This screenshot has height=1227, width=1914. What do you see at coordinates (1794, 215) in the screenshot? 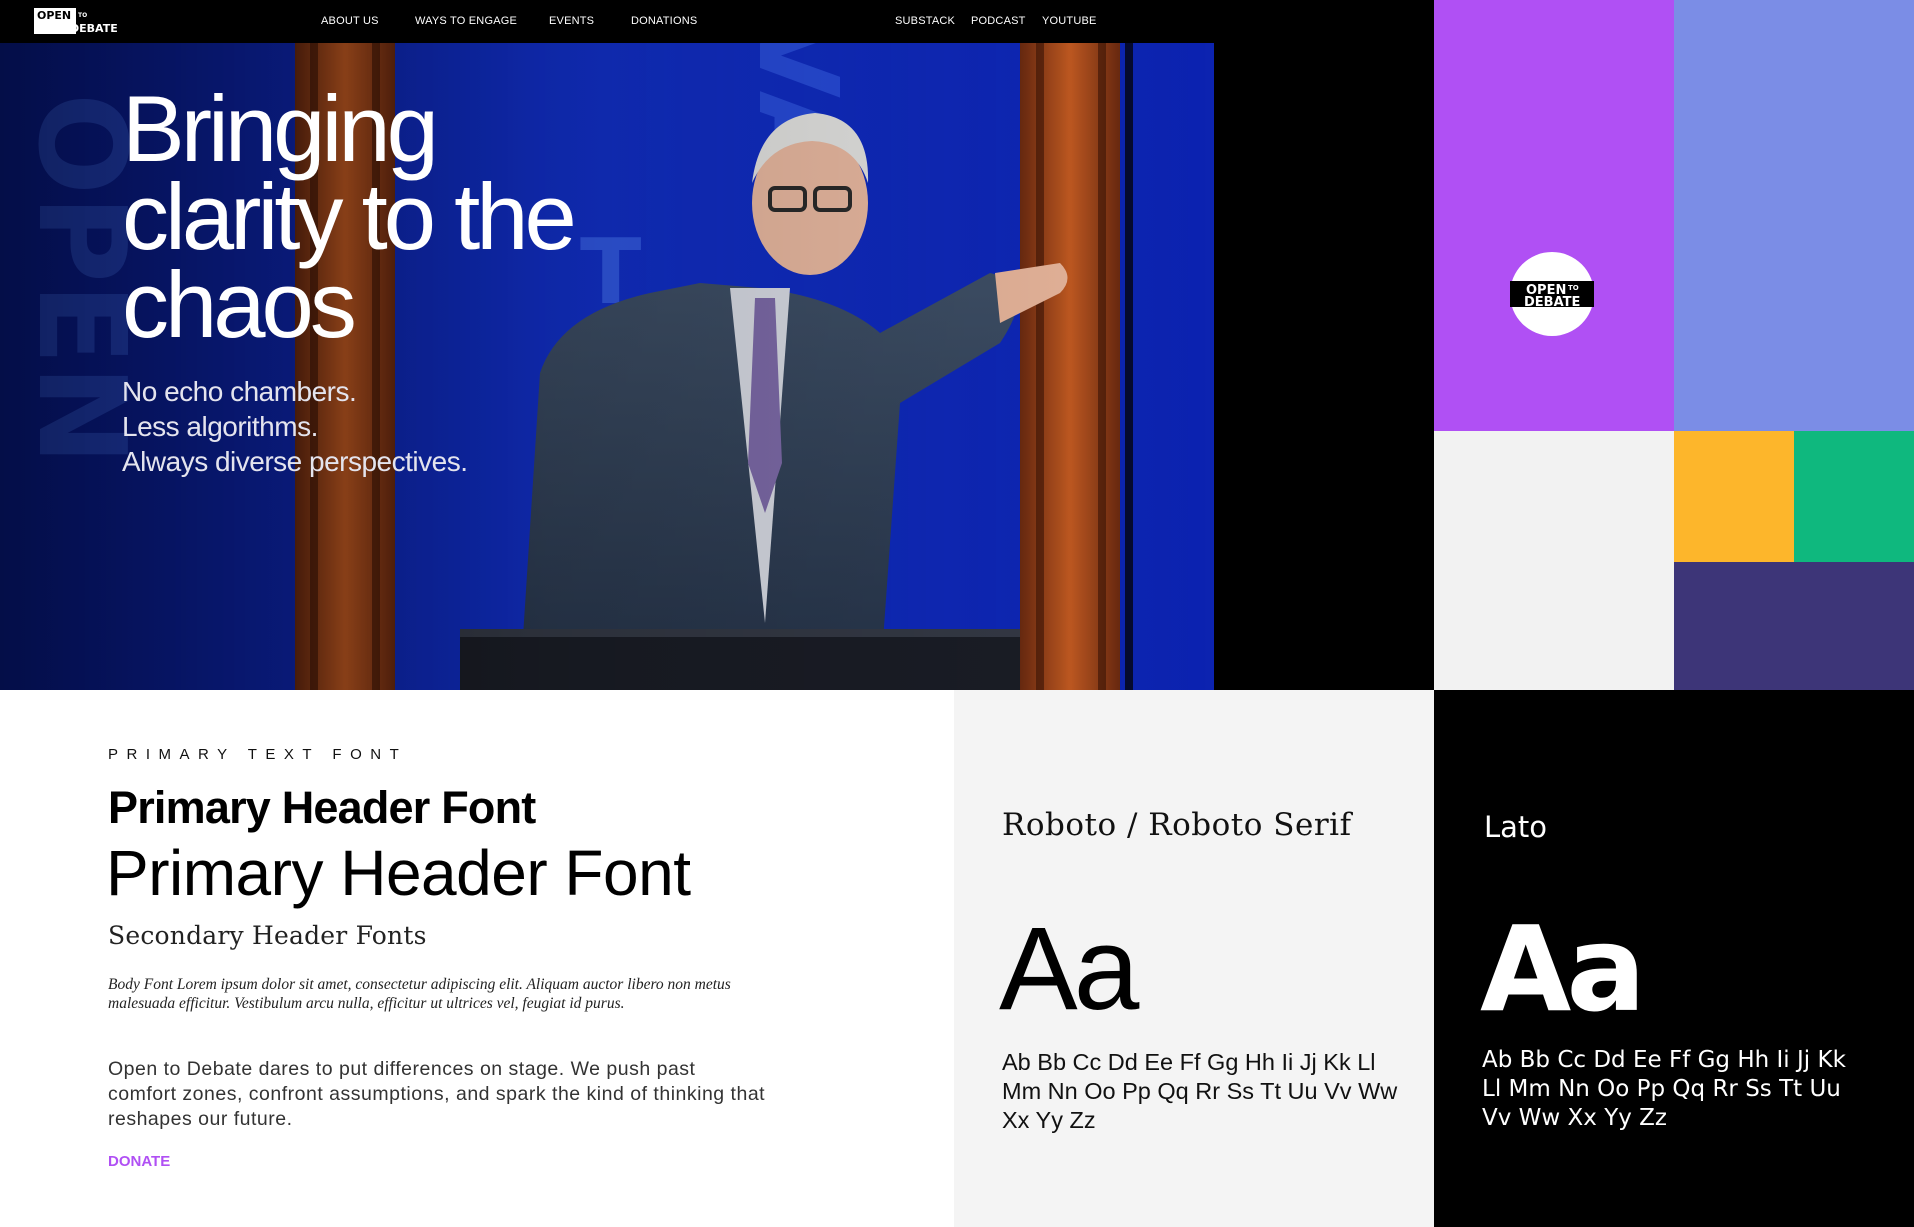
I see `swatch-periwinkle` at bounding box center [1794, 215].